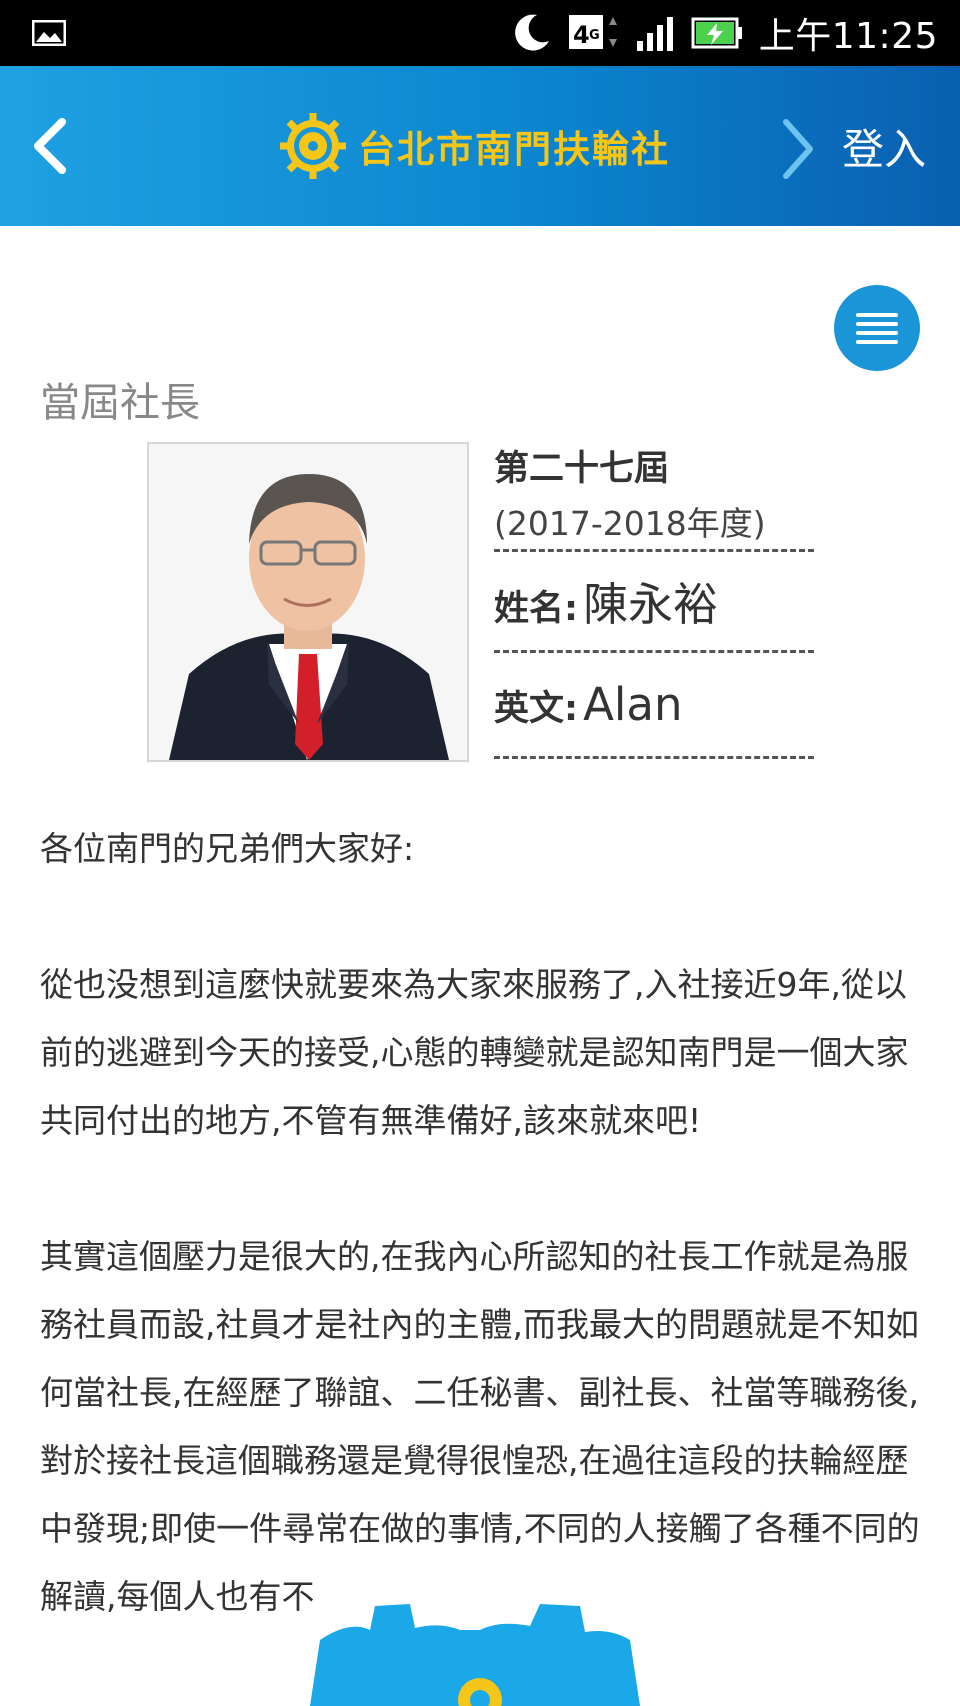 This screenshot has width=960, height=1706. Describe the element at coordinates (848, 36) in the screenshot. I see `status-time: 上午11:25` at that location.